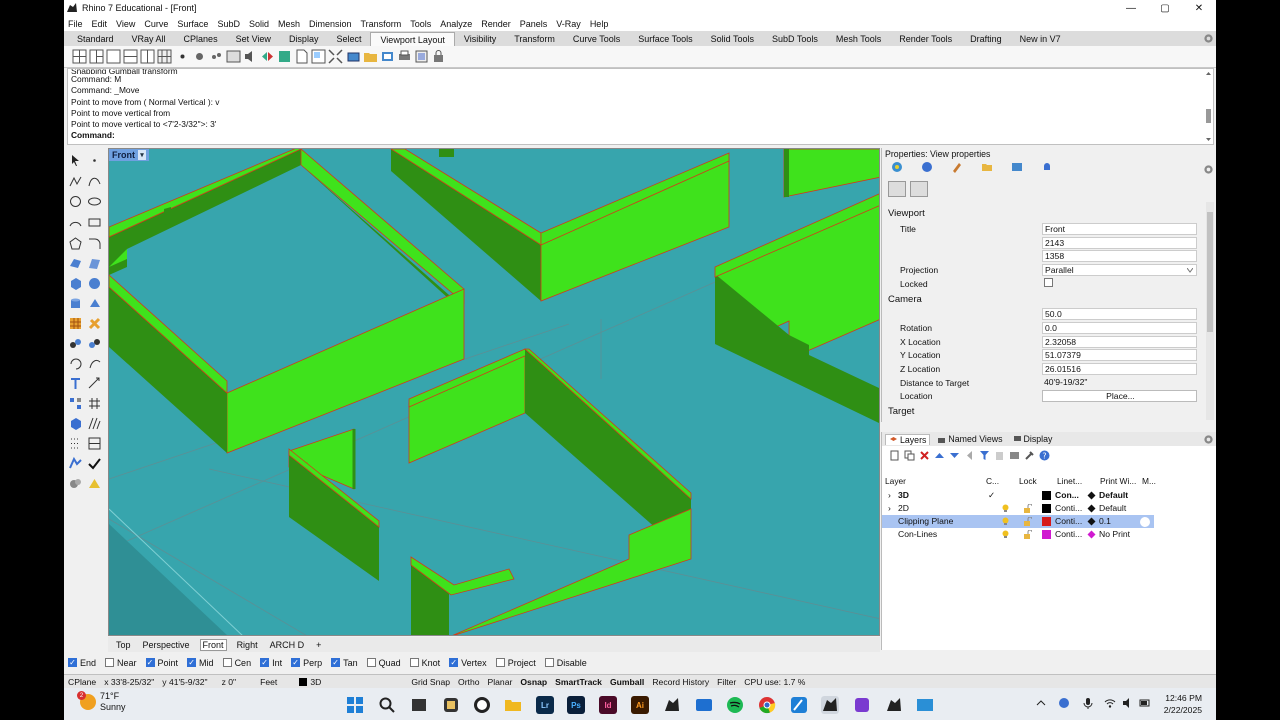 The image size is (1280, 720). Describe the element at coordinates (924, 455) in the screenshot. I see `delete-layer-icon` at that location.